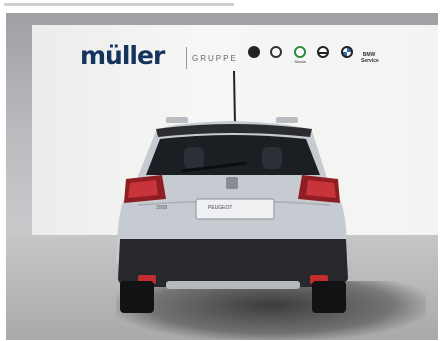 This screenshot has height=341, width=444. What do you see at coordinates (233, 285) in the screenshot?
I see `skid-plate` at bounding box center [233, 285].